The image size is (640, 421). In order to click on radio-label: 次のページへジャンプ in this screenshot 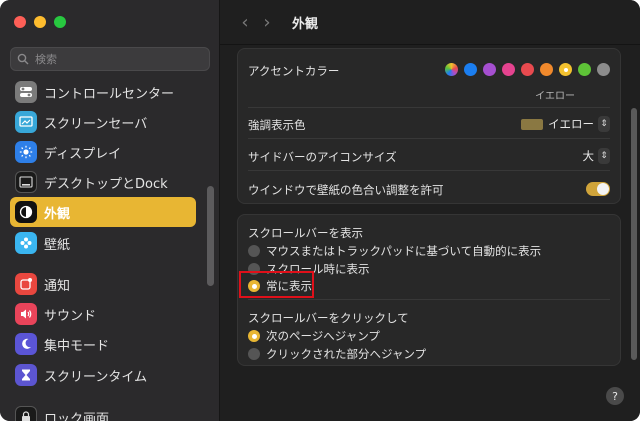, I will do `click(323, 336)`.